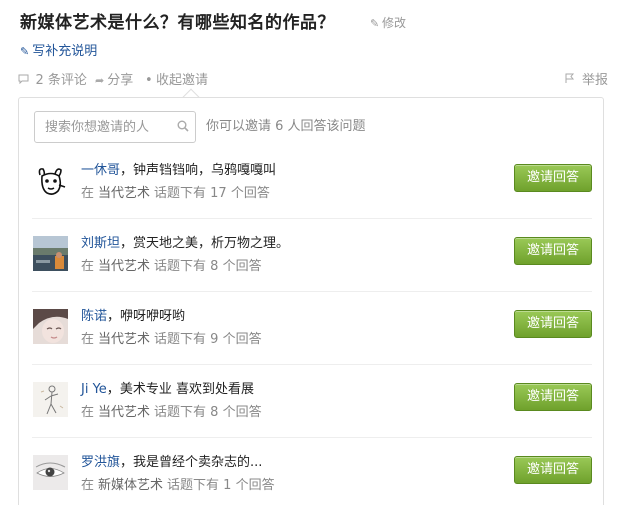  I want to click on invite-search-box, so click(115, 127).